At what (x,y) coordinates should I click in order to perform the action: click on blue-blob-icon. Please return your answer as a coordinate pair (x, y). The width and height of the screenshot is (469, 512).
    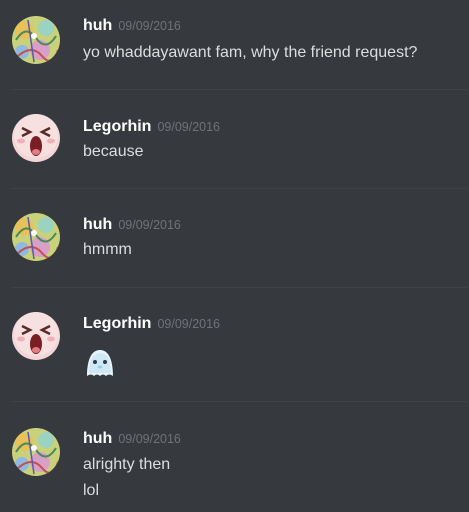
    Looking at the image, I should click on (100, 363).